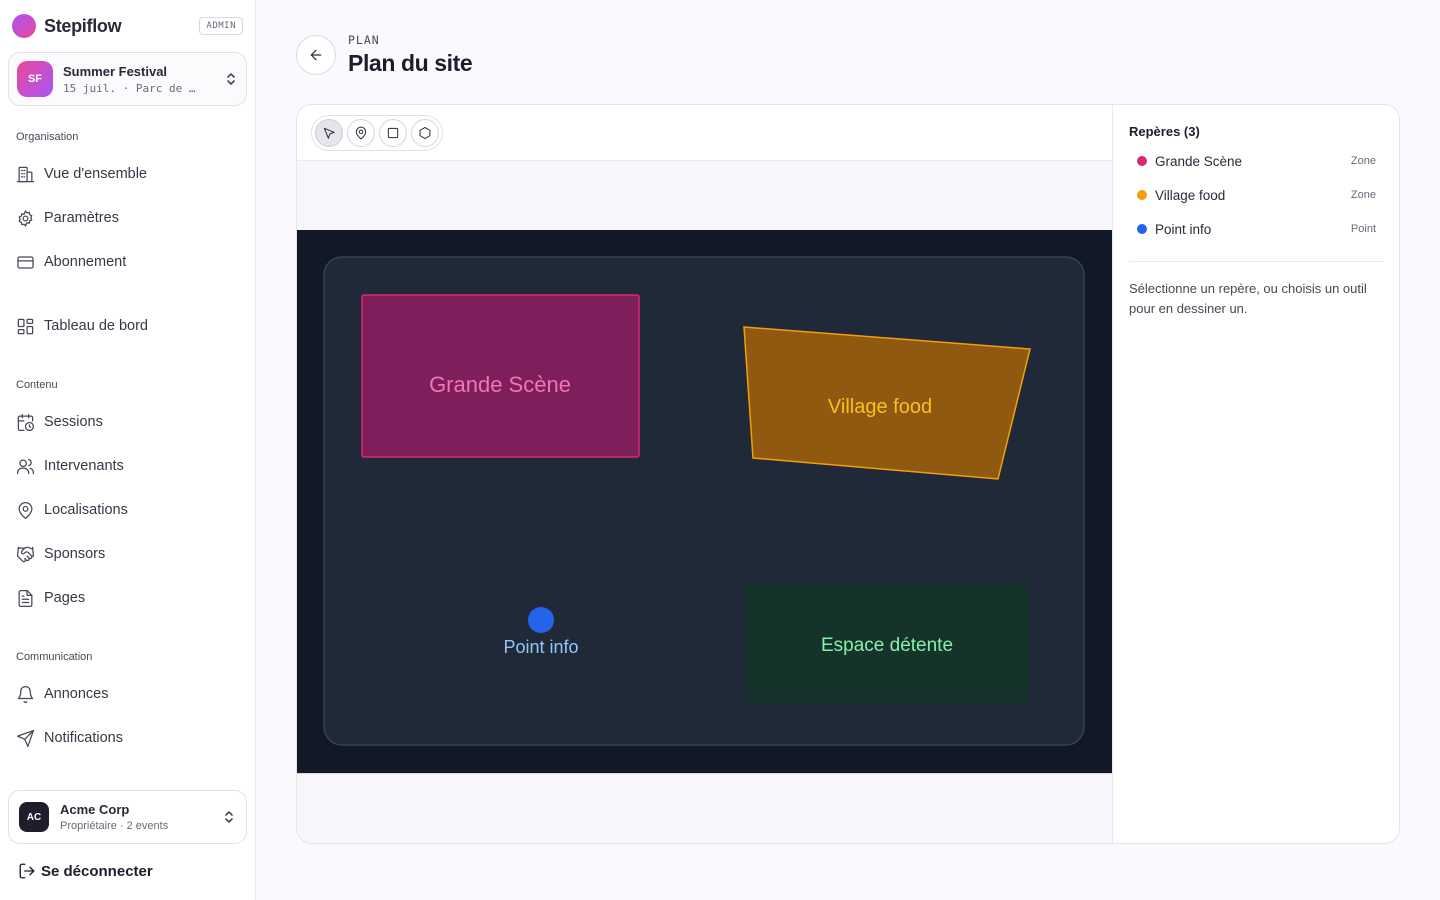 This screenshot has height=900, width=1440. I want to click on hexagon-icon, so click(425, 133).